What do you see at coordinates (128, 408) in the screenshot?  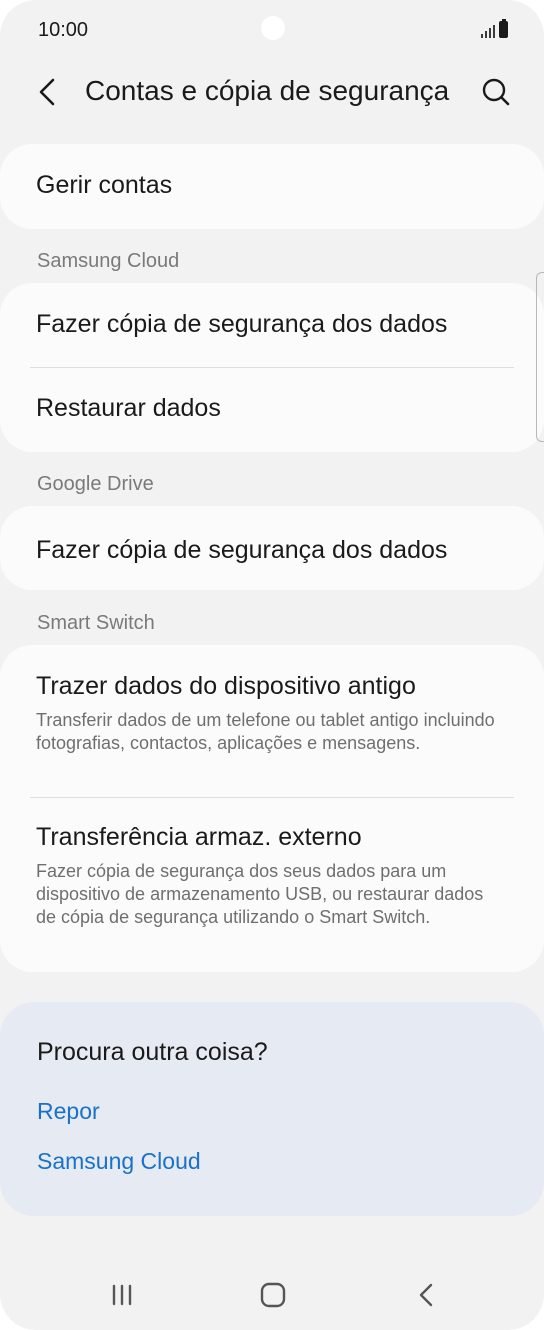 I see `samsung-restore-label: Restaurar dados` at bounding box center [128, 408].